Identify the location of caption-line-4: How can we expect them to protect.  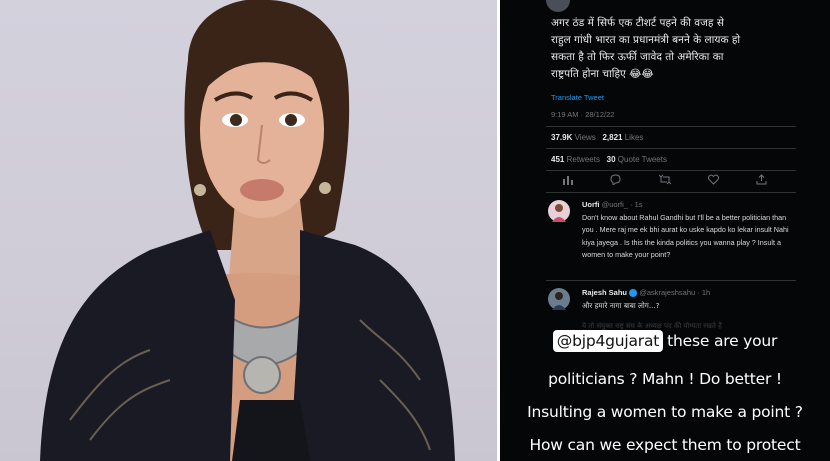
(665, 445).